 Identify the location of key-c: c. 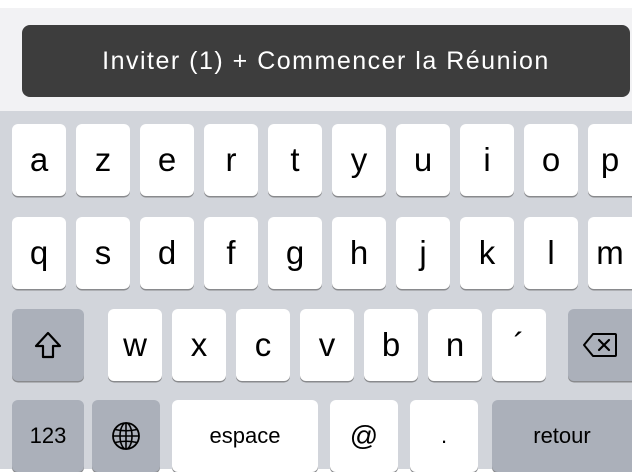
(263, 345).